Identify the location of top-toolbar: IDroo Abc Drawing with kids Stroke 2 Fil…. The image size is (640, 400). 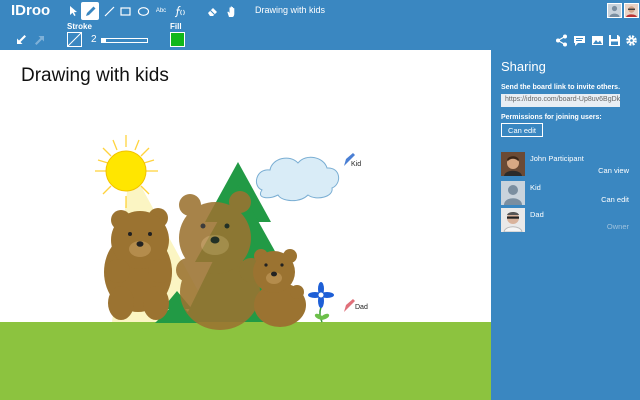
(320, 25).